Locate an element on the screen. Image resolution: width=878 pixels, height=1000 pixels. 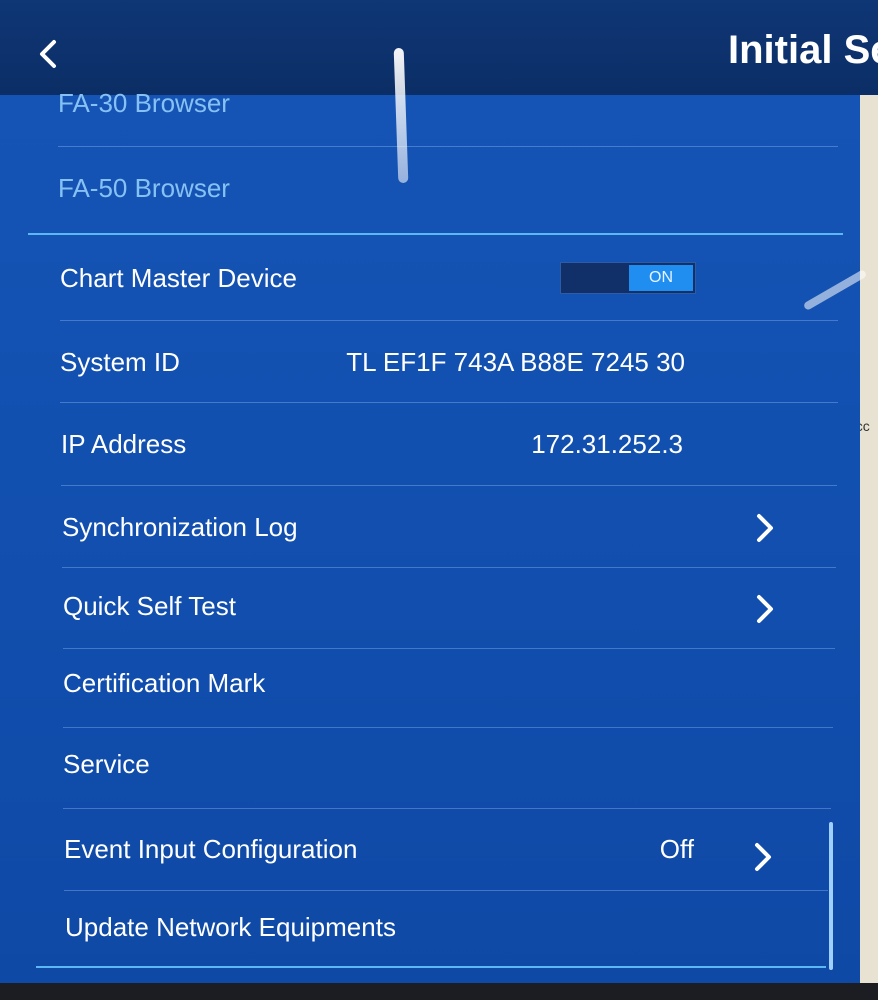
menu-item-label: FA-50 Browser is located at coordinates (144, 187).